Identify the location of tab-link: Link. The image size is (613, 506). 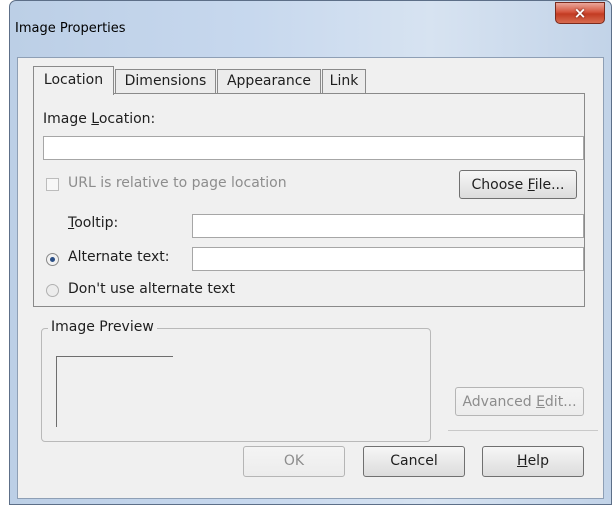
(344, 81).